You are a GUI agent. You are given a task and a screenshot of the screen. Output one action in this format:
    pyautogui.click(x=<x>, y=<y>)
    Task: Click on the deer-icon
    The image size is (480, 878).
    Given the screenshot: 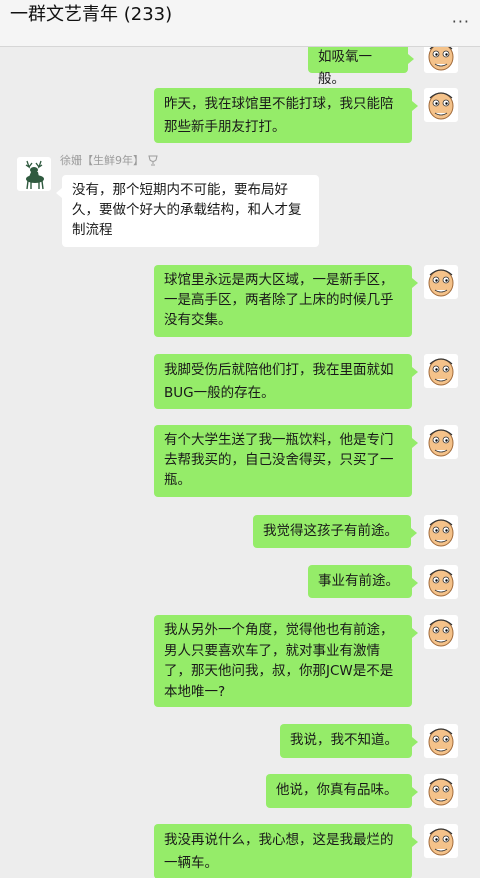 What is the action you would take?
    pyautogui.click(x=34, y=174)
    